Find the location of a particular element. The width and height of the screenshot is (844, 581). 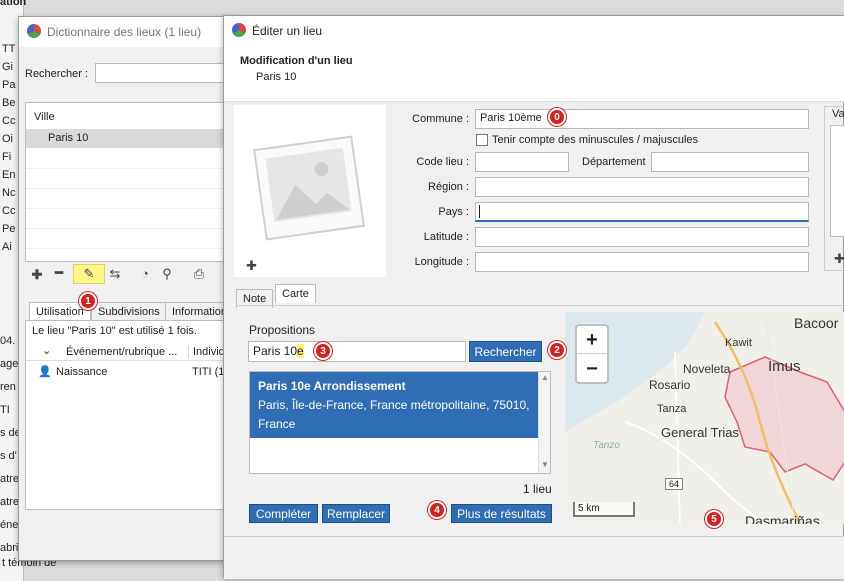

edit-footer is located at coordinates (534, 557).